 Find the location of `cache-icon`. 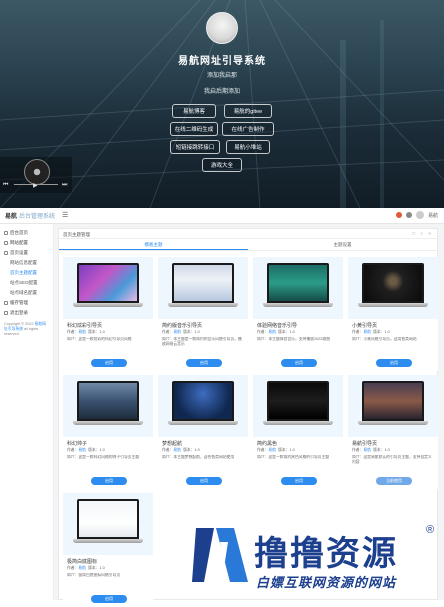

cache-icon is located at coordinates (6, 303).